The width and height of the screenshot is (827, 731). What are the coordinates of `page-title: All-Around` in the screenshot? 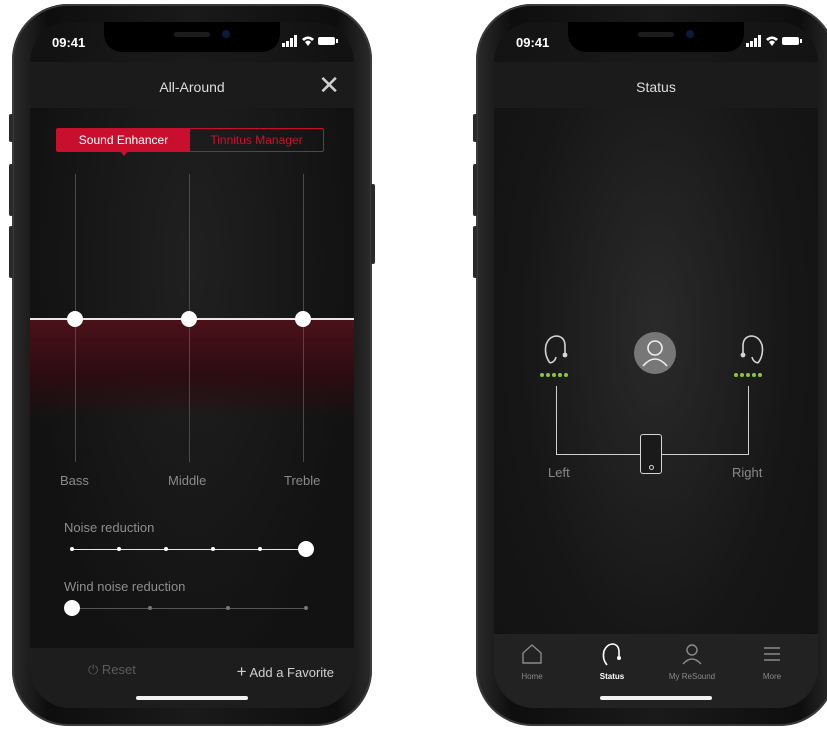 It's located at (192, 87).